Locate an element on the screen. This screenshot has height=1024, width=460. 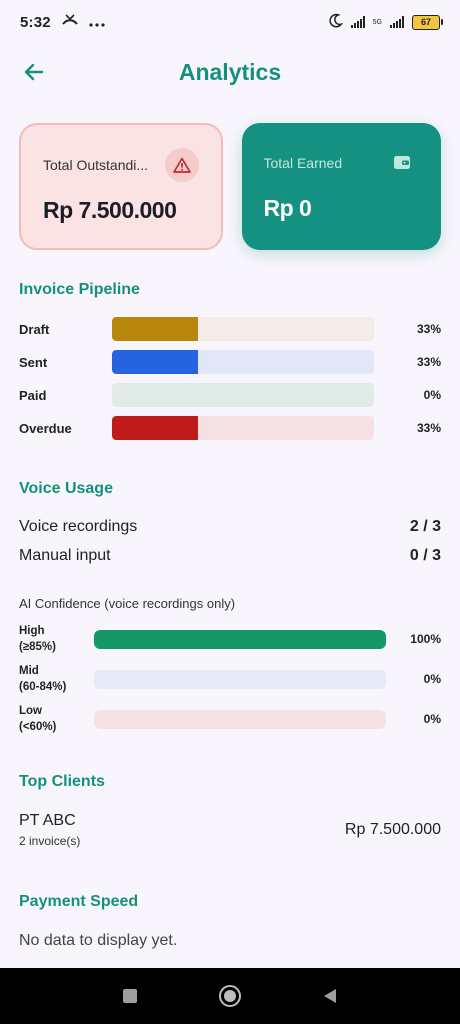
client-name: PT ABC is located at coordinates (47, 820).